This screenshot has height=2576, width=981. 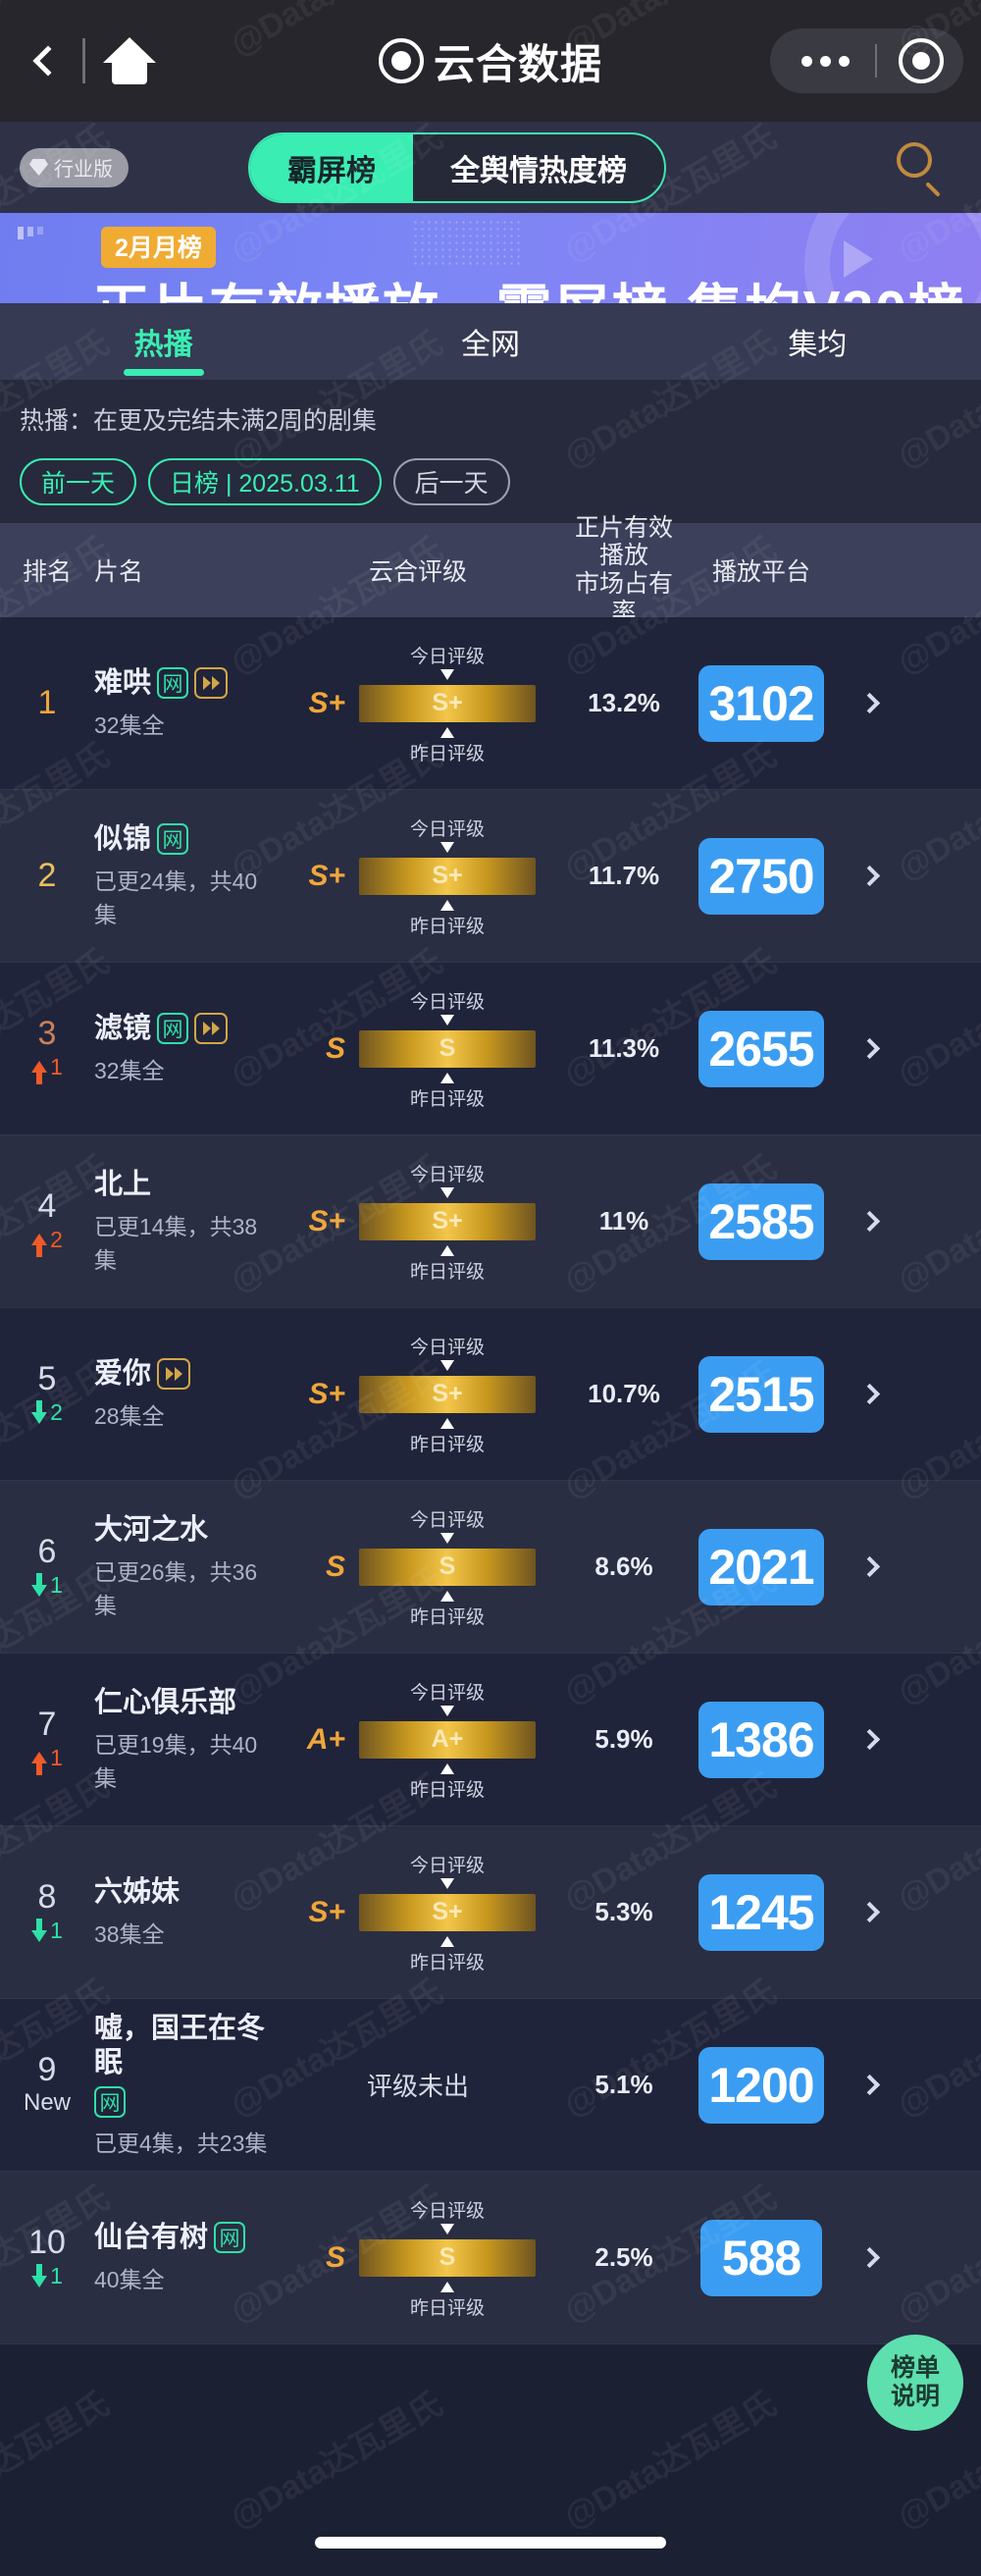 I want to click on platform-cell: 2585, so click(x=761, y=1221).